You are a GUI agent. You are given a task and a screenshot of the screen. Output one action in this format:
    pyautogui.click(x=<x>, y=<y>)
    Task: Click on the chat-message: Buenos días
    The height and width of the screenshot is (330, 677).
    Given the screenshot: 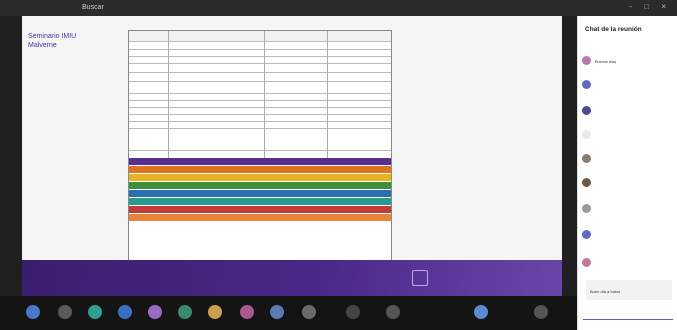 What is the action you would take?
    pyautogui.click(x=628, y=64)
    